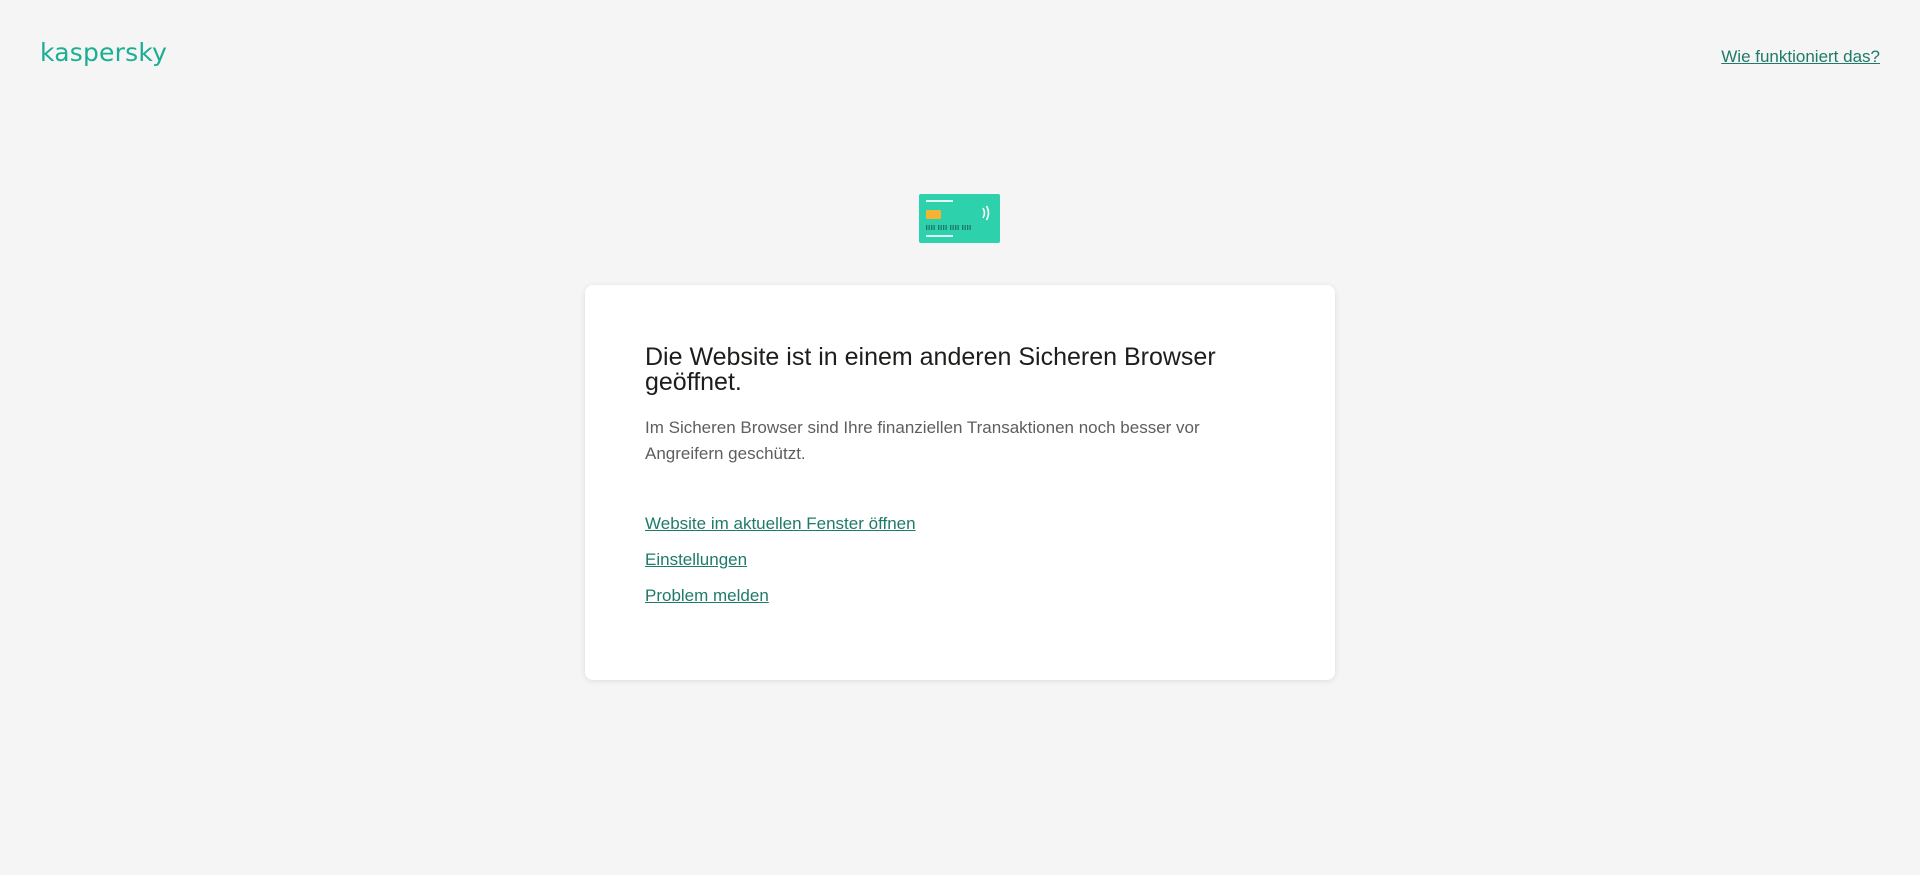 The image size is (1920, 875). Describe the element at coordinates (707, 595) in the screenshot. I see `report-problem-link: Problem melden` at that location.